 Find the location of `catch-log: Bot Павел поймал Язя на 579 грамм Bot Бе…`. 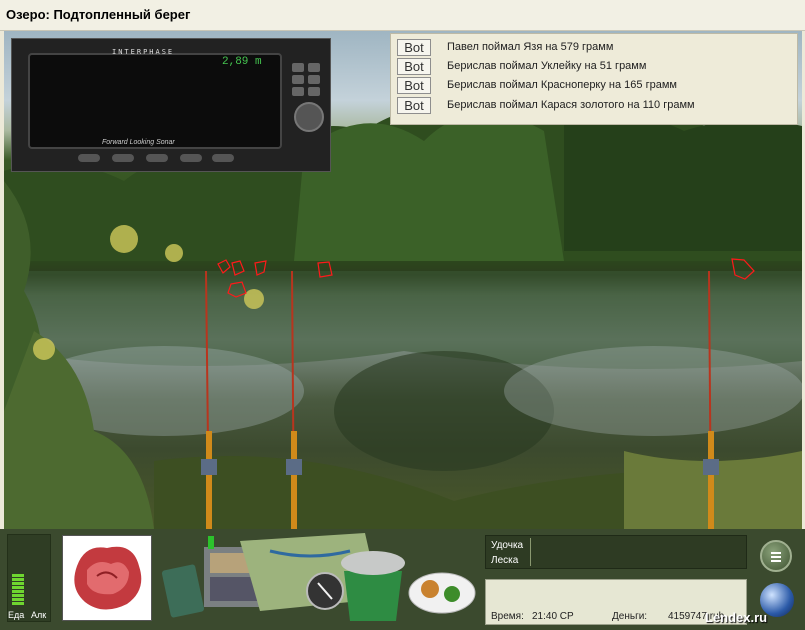

catch-log: Bot Павел поймал Язя на 579 грамм Bot Бе… is located at coordinates (594, 79).